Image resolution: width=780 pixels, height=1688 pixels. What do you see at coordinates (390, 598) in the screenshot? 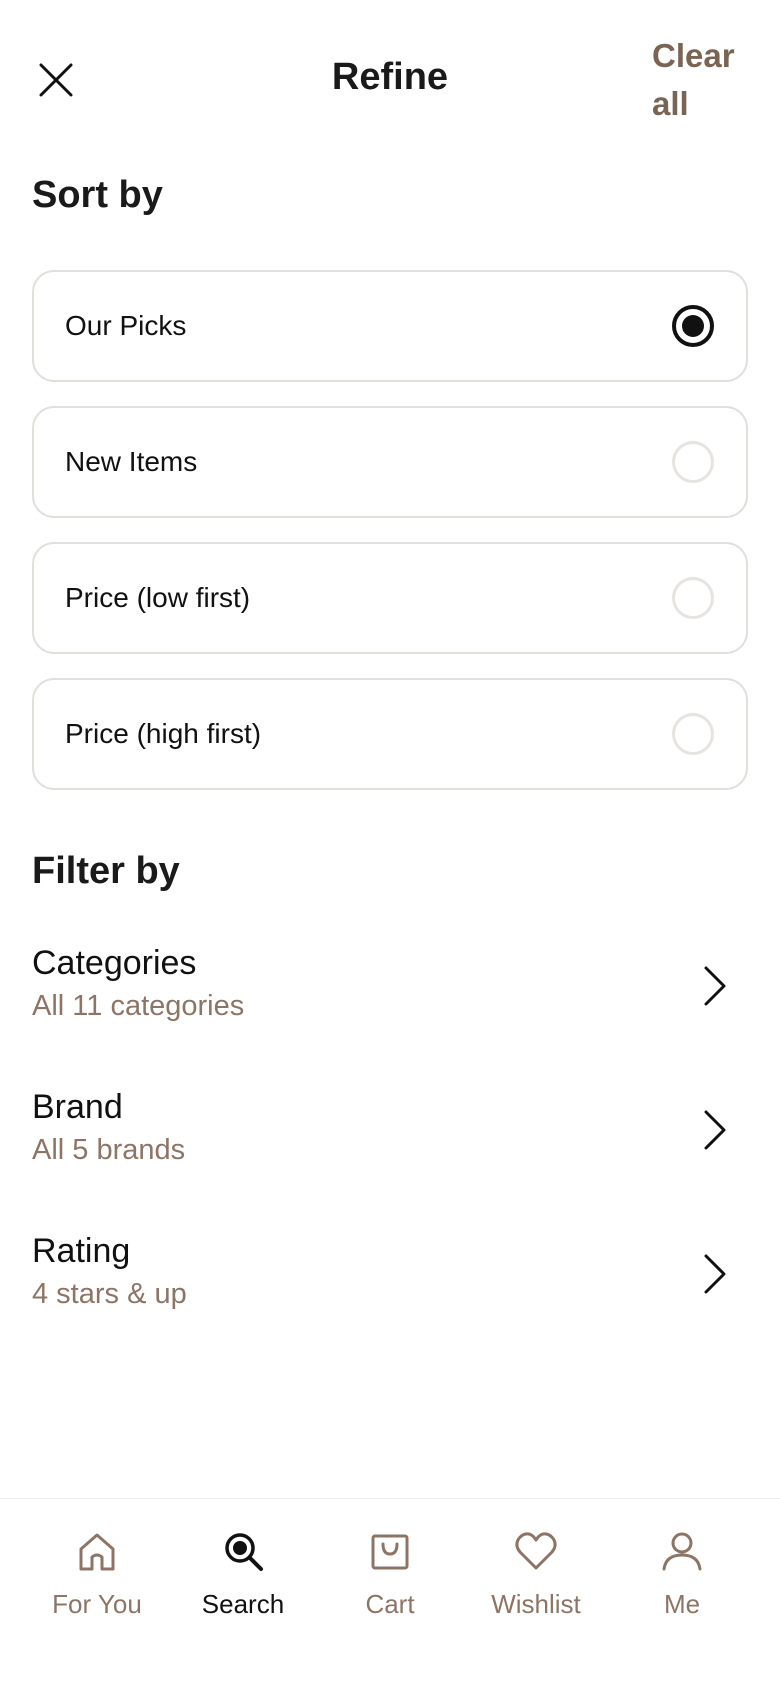
I see `sort-option-price-low: Price (low first)` at bounding box center [390, 598].